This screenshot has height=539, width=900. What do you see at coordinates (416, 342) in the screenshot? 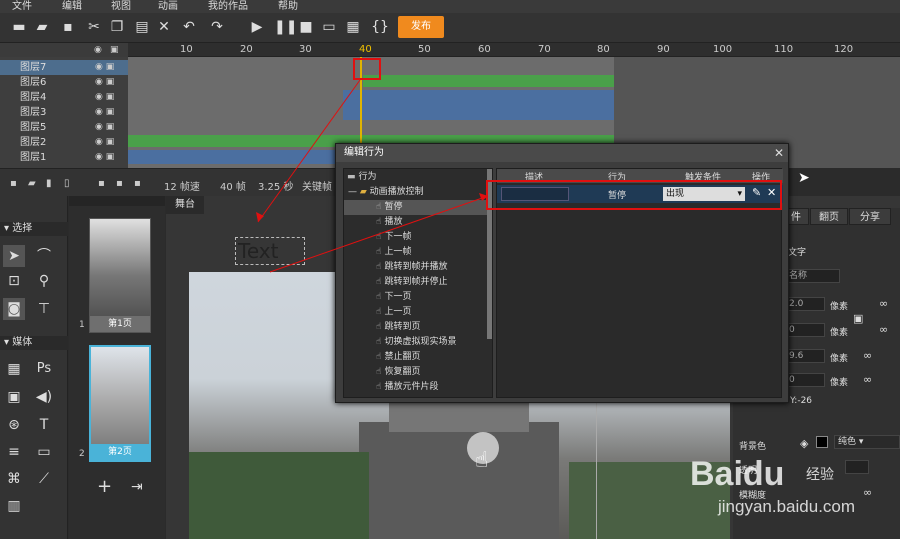
I see `tree-item: ☝ 切换虚拟现实场景` at bounding box center [416, 342].